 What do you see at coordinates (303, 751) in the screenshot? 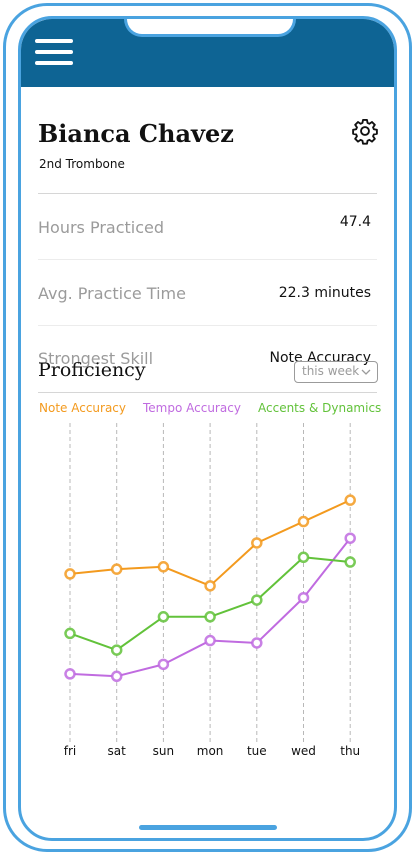
I see `x-tick-label-wed: wed` at bounding box center [303, 751].